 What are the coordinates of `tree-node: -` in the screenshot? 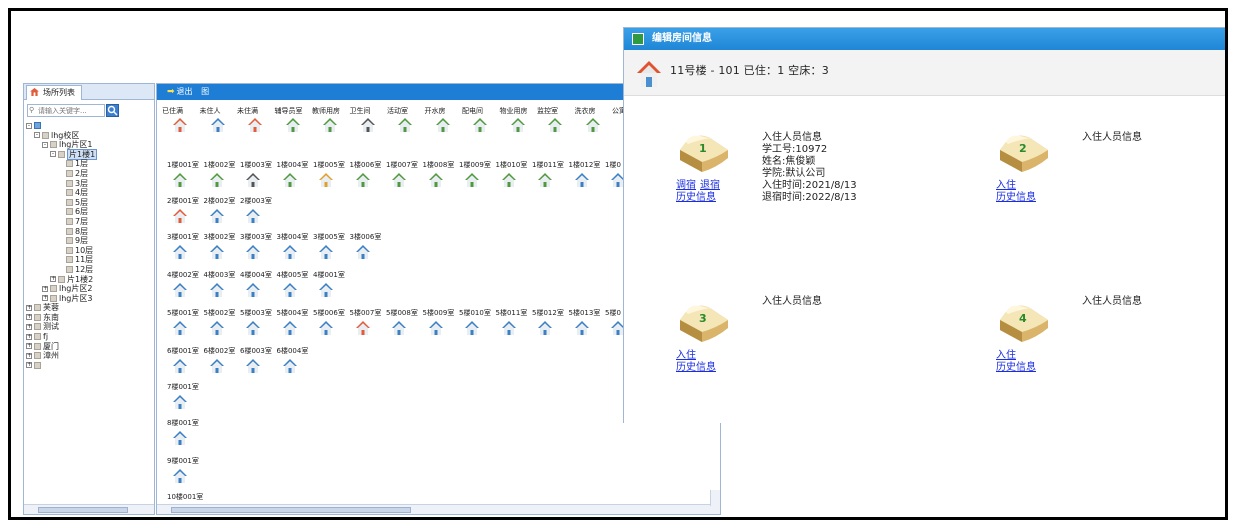 It's located at (90, 126).